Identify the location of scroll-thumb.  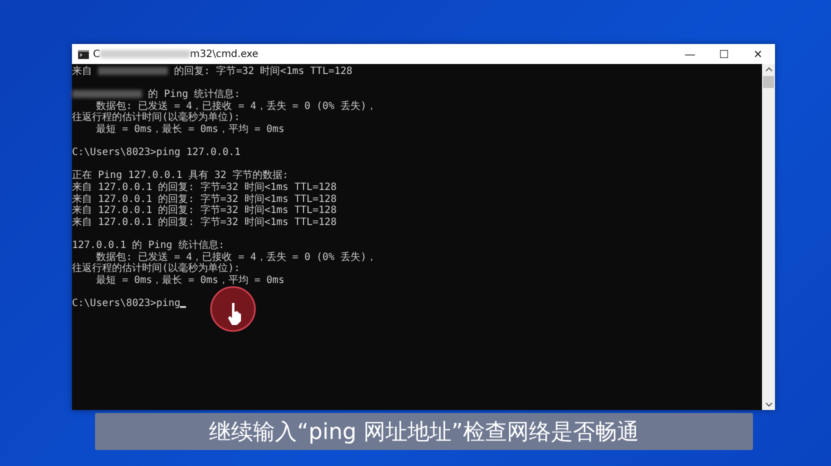
(768, 82).